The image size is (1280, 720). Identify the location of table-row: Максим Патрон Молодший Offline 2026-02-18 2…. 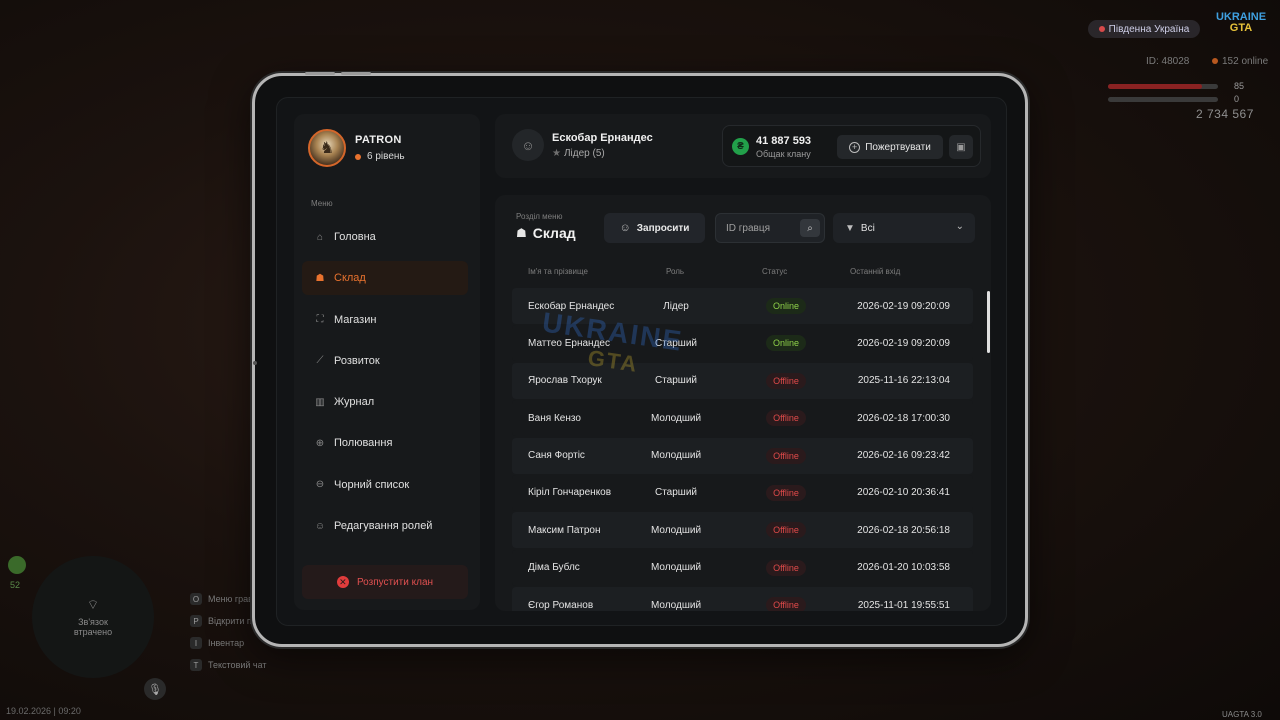
(742, 530).